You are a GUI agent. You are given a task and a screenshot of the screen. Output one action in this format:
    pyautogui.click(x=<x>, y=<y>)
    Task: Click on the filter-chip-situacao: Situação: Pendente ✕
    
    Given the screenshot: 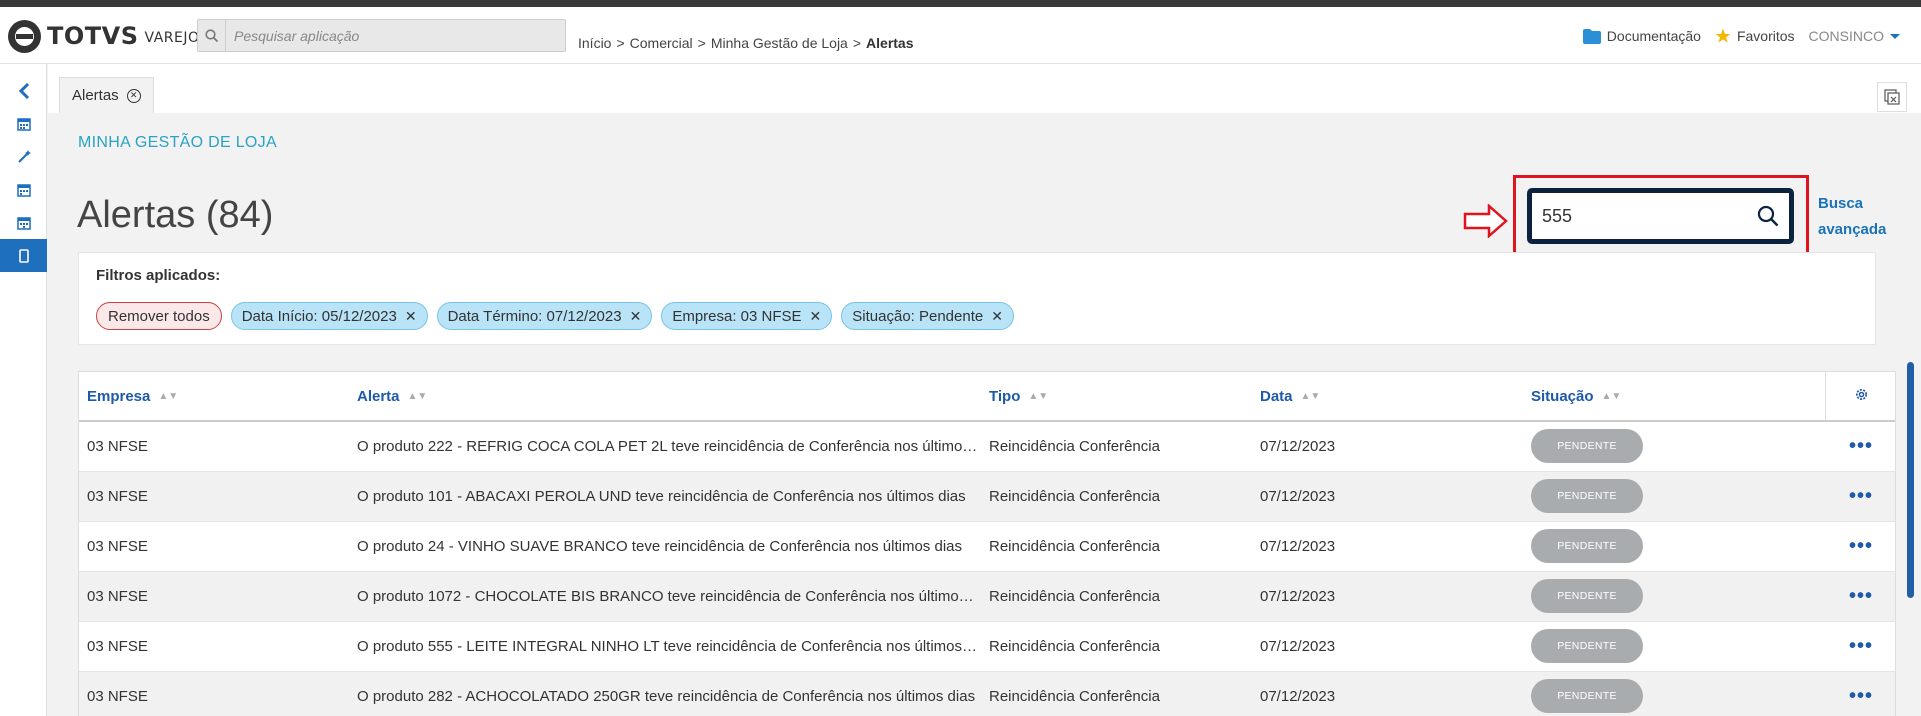 What is the action you would take?
    pyautogui.click(x=927, y=316)
    